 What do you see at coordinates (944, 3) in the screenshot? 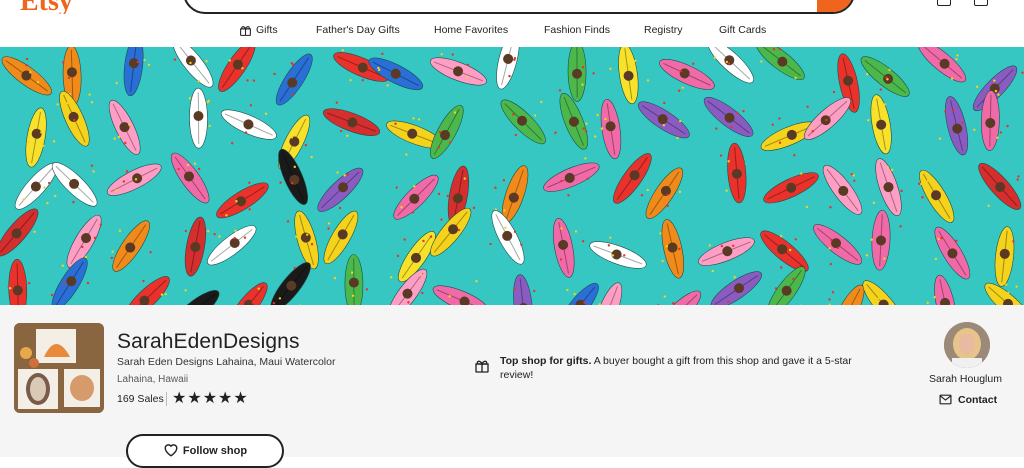
I see `gift-card-icon` at bounding box center [944, 3].